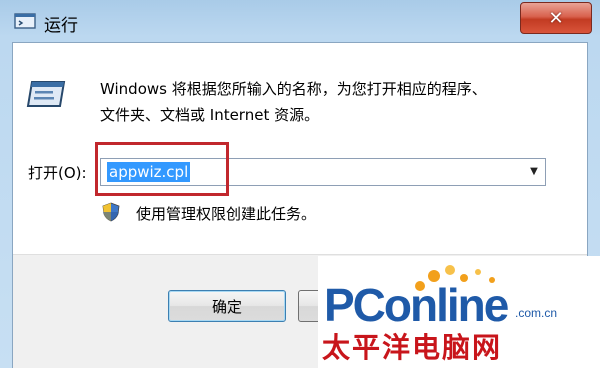 This screenshot has height=368, width=600. What do you see at coordinates (25, 21) in the screenshot?
I see `run-icon` at bounding box center [25, 21].